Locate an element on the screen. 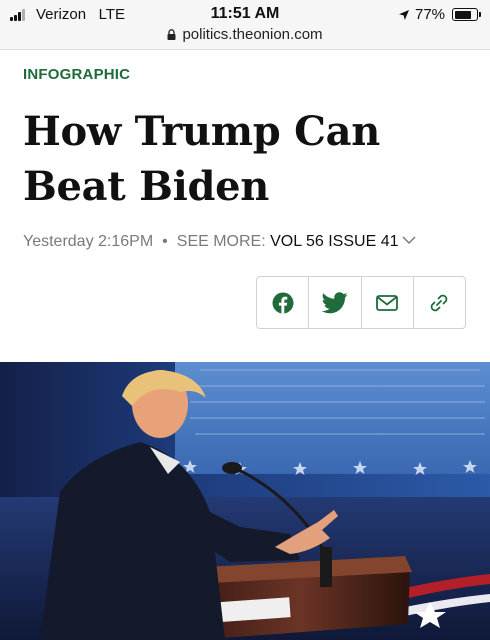  lock-icon is located at coordinates (171, 34).